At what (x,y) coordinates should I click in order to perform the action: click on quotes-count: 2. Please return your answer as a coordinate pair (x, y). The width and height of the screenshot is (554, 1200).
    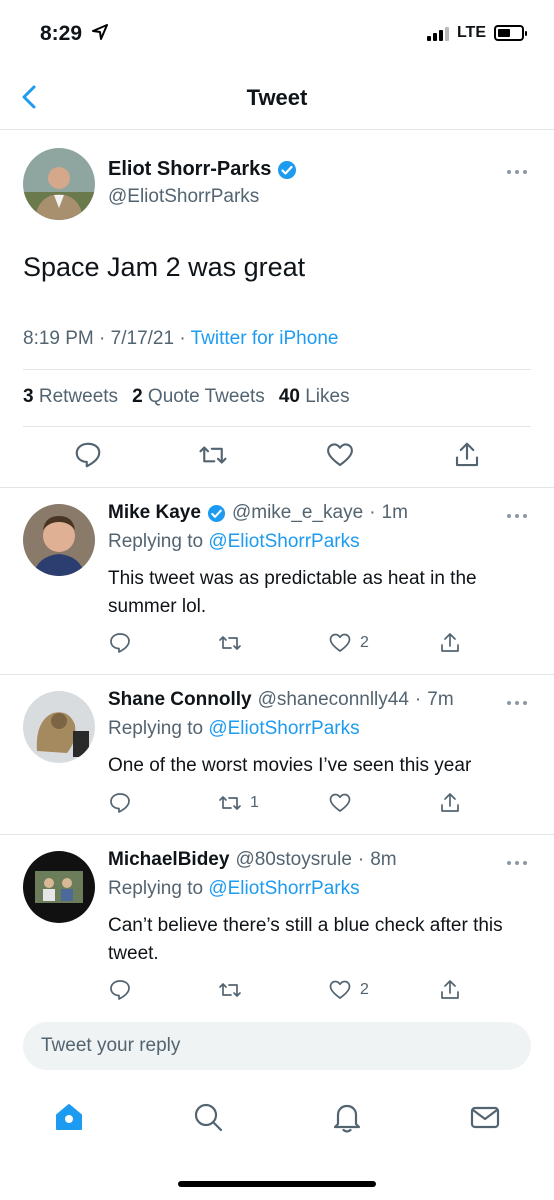
    Looking at the image, I should click on (137, 396).